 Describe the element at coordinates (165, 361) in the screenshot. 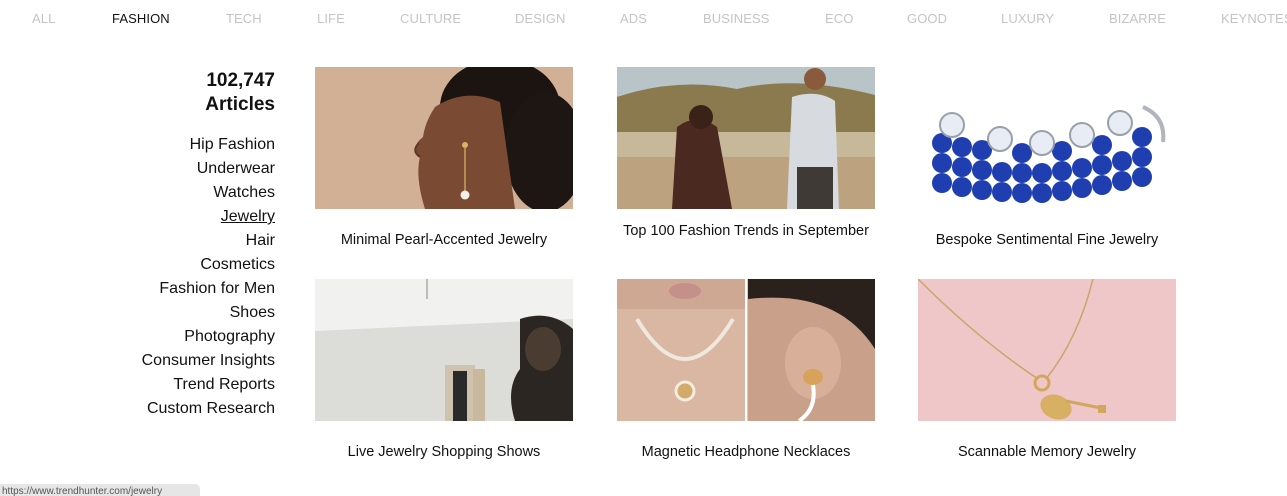

I see `category-consumer-insights: Consumer Insights` at that location.